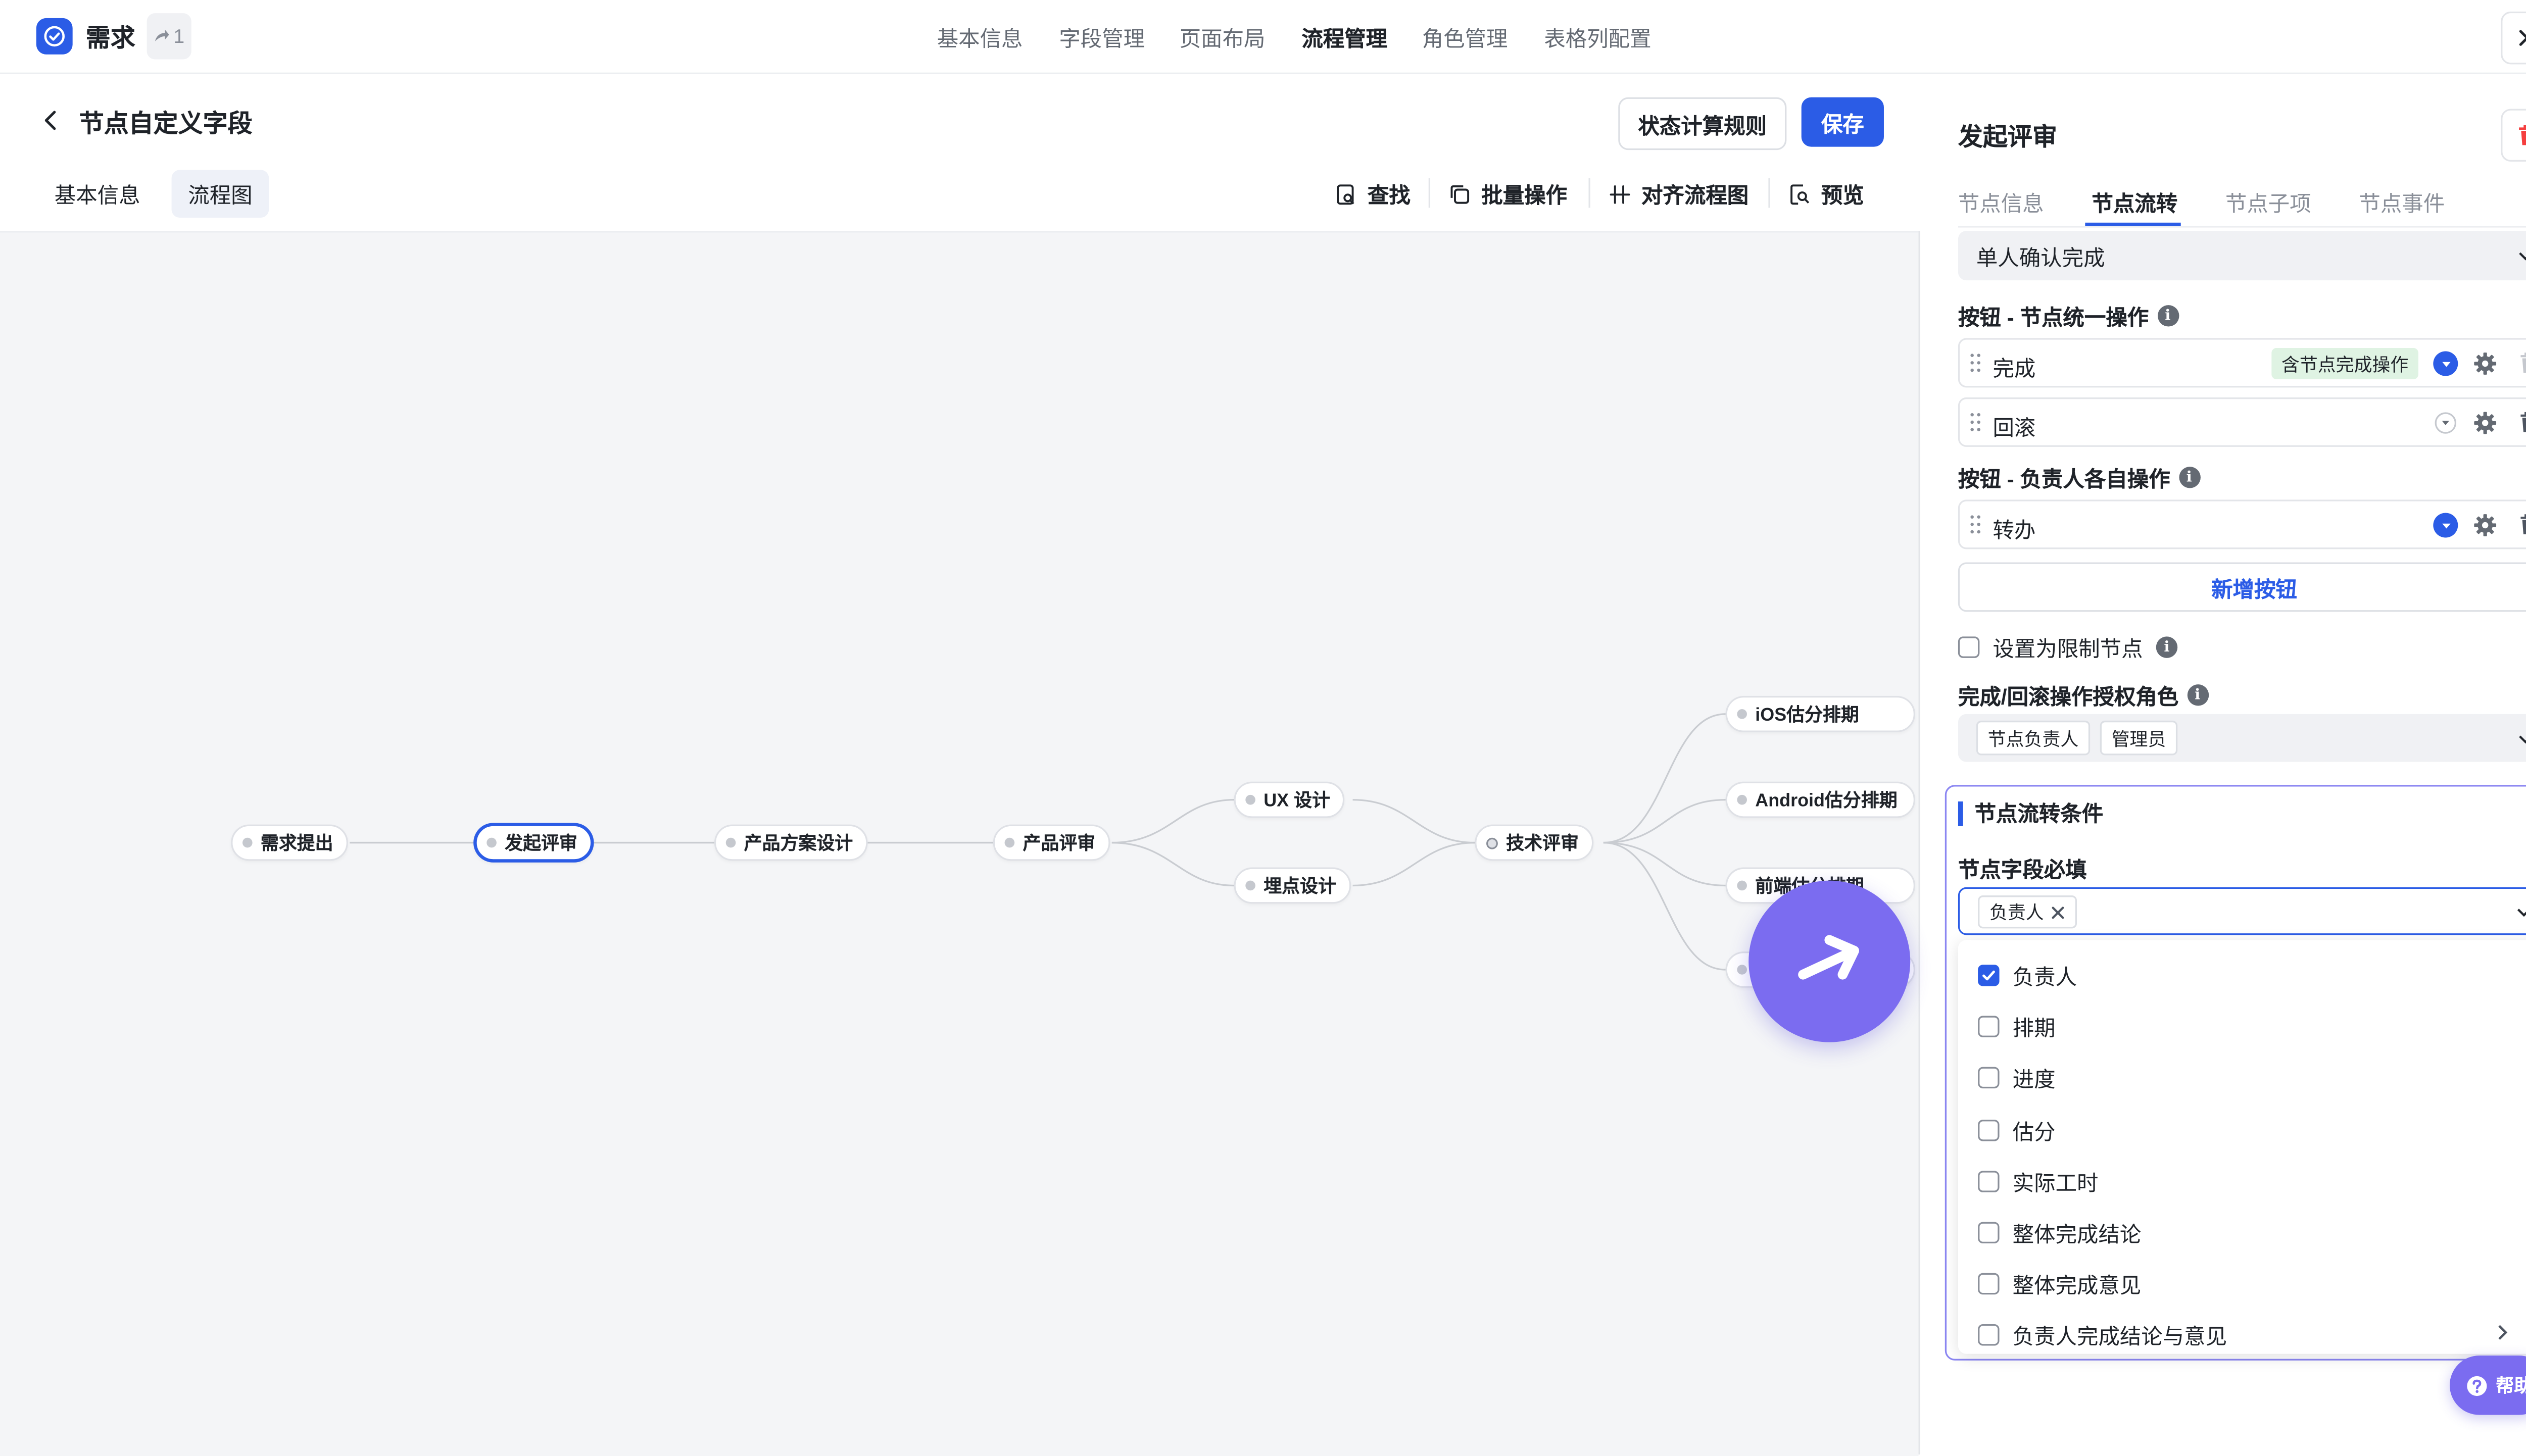  Describe the element at coordinates (2242, 256) in the screenshot. I see `complete-mode-select: 单人确认完成` at that location.